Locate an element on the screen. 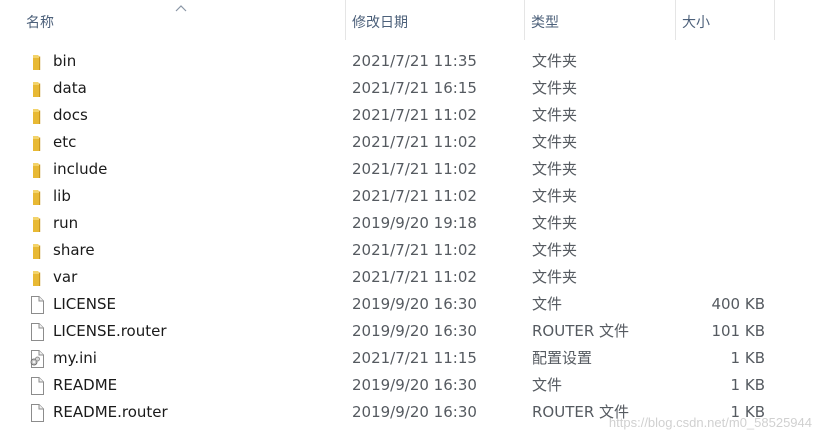 This screenshot has height=444, width=824. file-row: var 2021/7/21 11:02 文件夹 is located at coordinates (412, 277).